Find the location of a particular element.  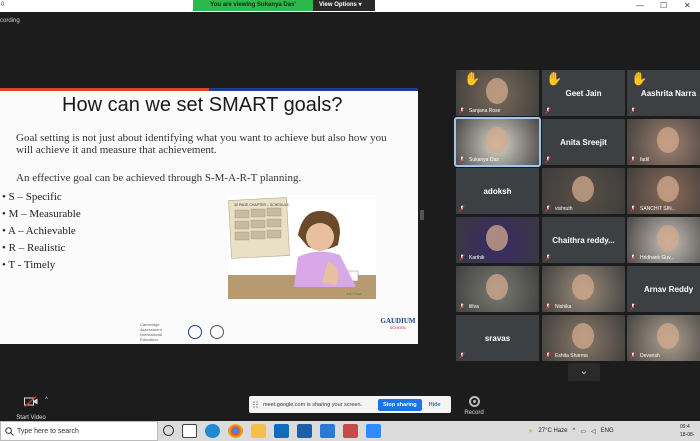

participant-tile: ✋ Sanjana Rose is located at coordinates (497, 93).